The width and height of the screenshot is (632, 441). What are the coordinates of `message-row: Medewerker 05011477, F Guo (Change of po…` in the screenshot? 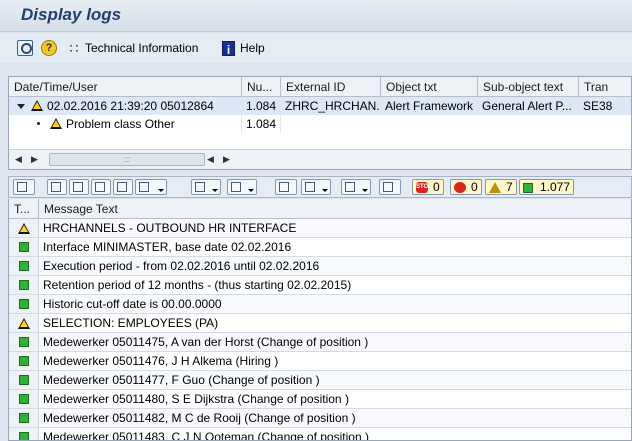 It's located at (320, 380).